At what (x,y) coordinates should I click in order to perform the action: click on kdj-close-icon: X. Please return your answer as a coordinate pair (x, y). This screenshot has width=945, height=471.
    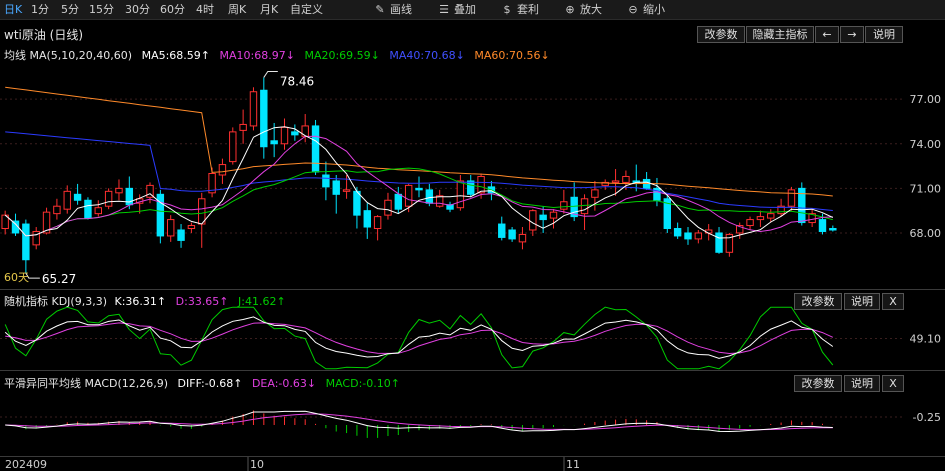
    Looking at the image, I should click on (893, 301).